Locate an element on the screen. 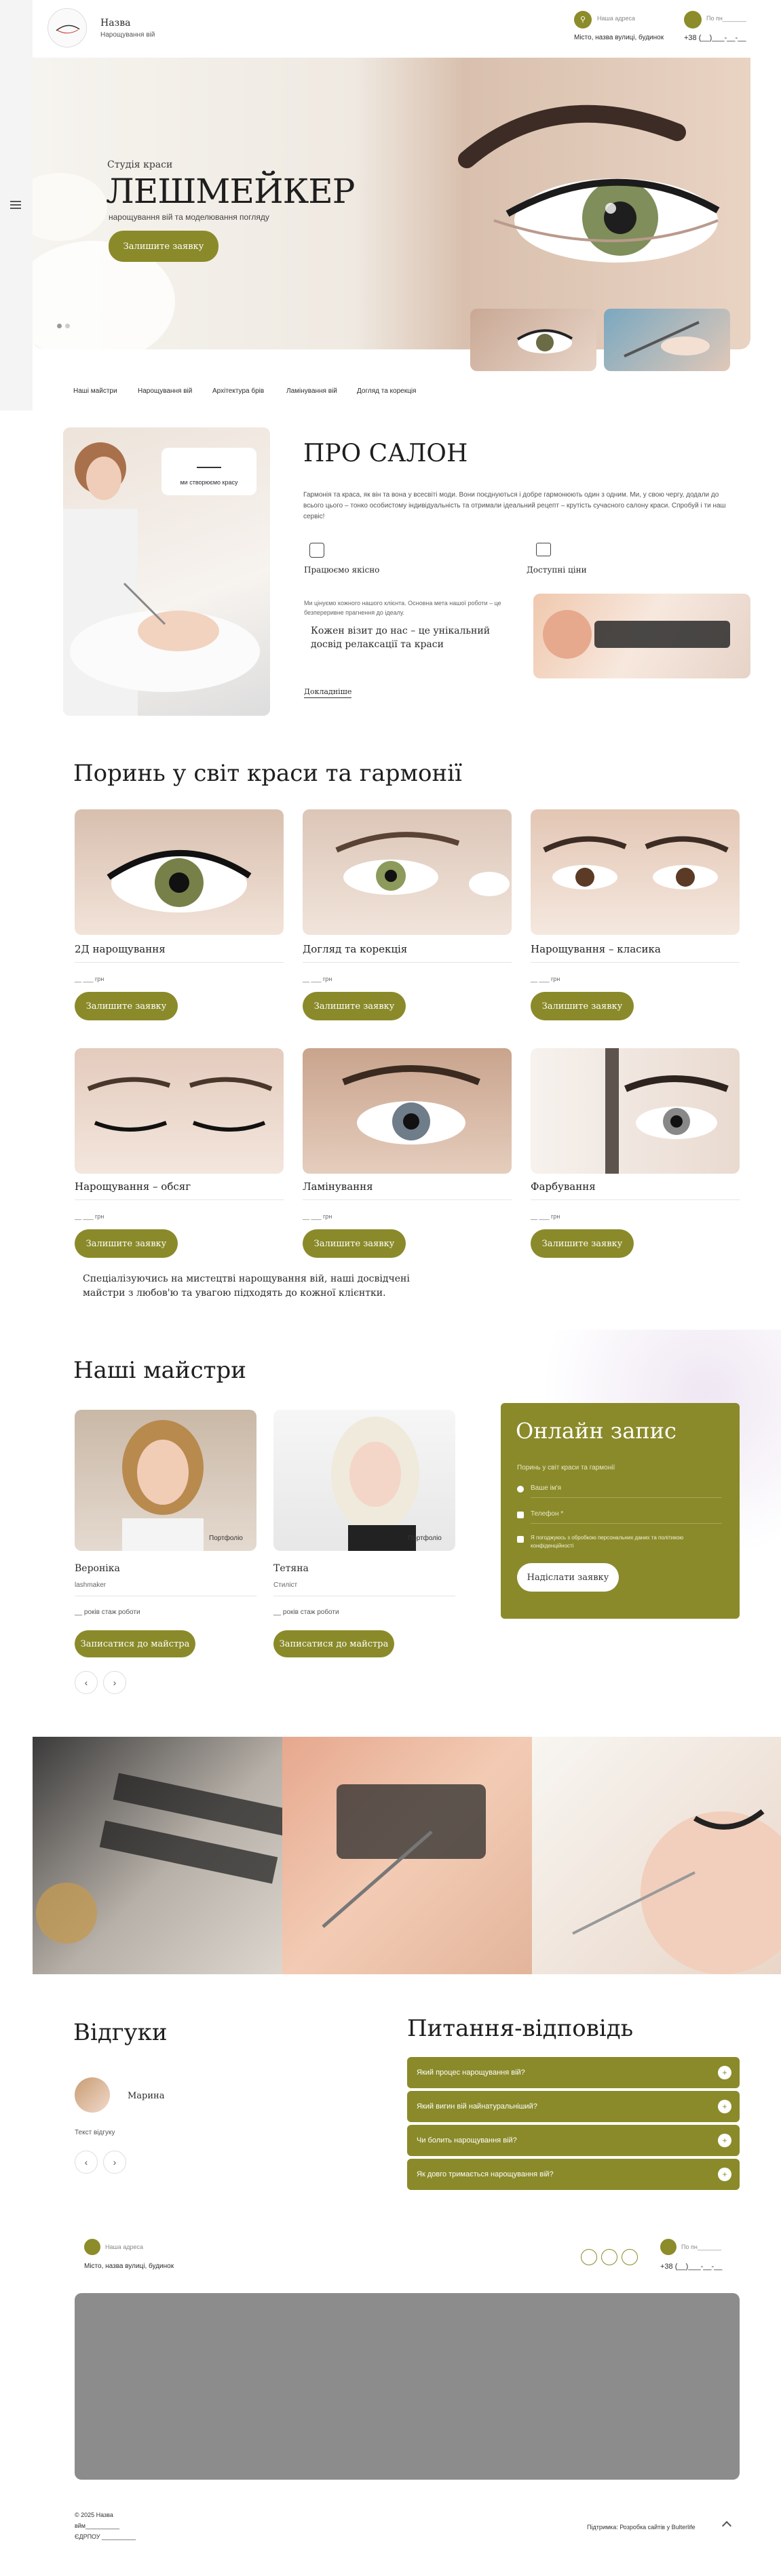 The height and width of the screenshot is (2576, 781). faq-item-1: Який процес нарощування вій? + is located at coordinates (573, 2072).